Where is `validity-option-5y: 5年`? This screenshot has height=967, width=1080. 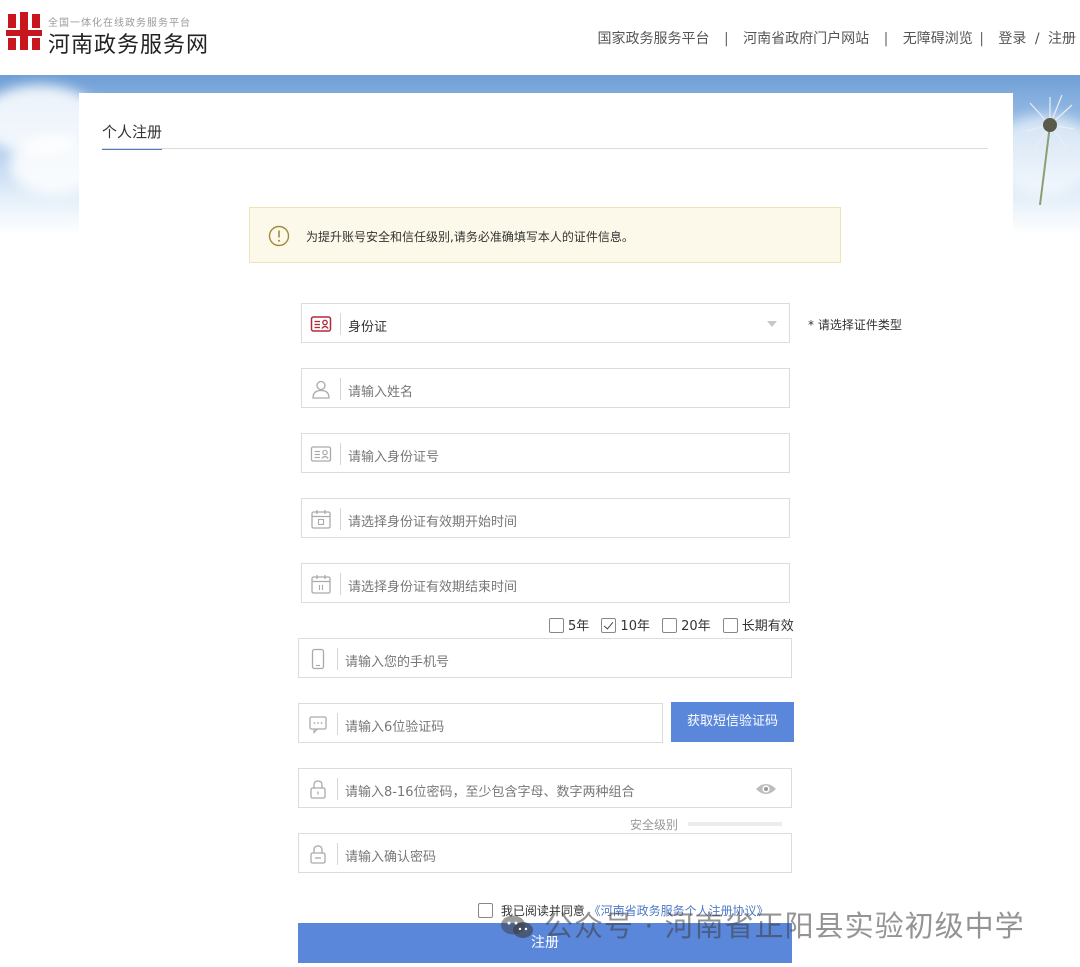
validity-option-5y: 5年 is located at coordinates (569, 624).